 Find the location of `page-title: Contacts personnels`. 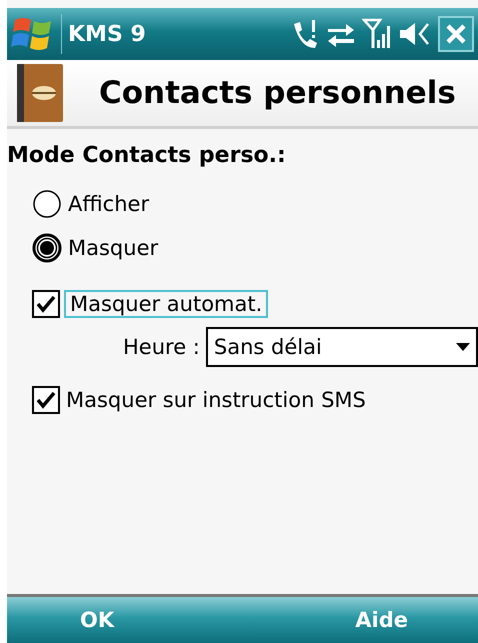

page-title: Contacts personnels is located at coordinates (277, 93).